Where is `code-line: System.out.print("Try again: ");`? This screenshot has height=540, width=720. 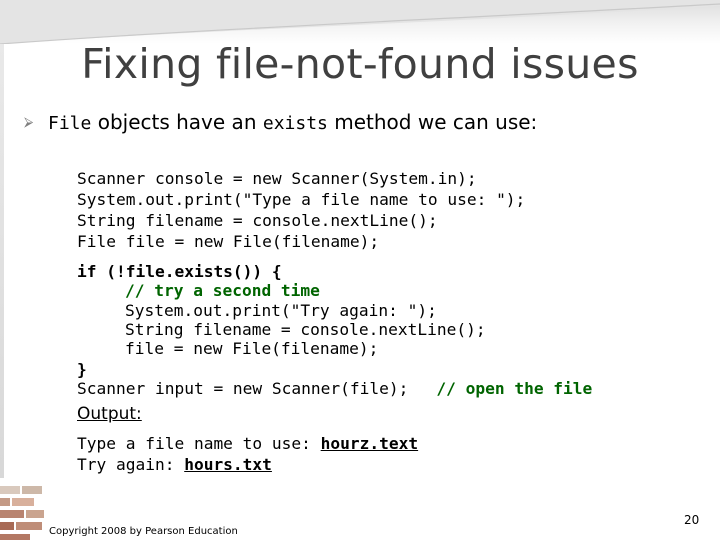
code-line: System.out.print("Try again: "); is located at coordinates (281, 310).